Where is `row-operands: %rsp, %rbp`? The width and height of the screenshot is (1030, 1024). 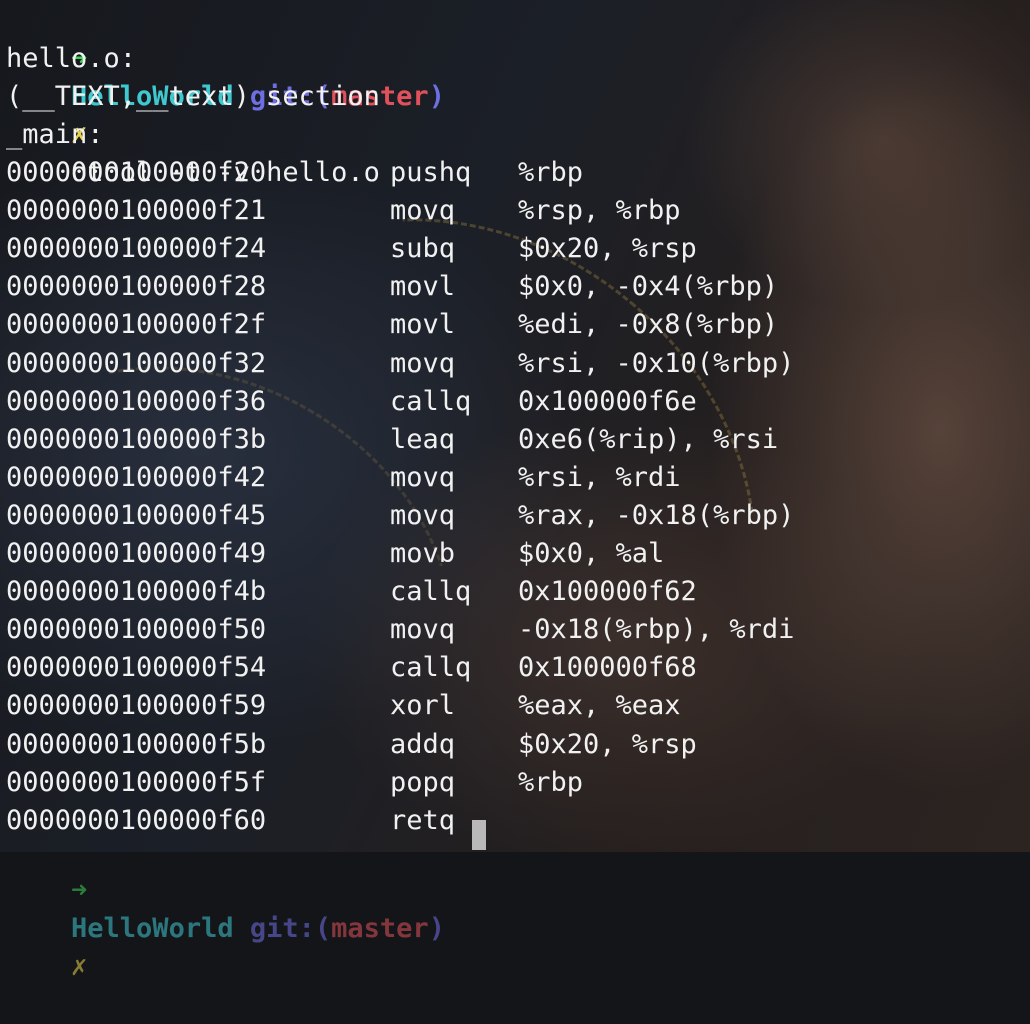 row-operands: %rsp, %rbp is located at coordinates (599, 211).